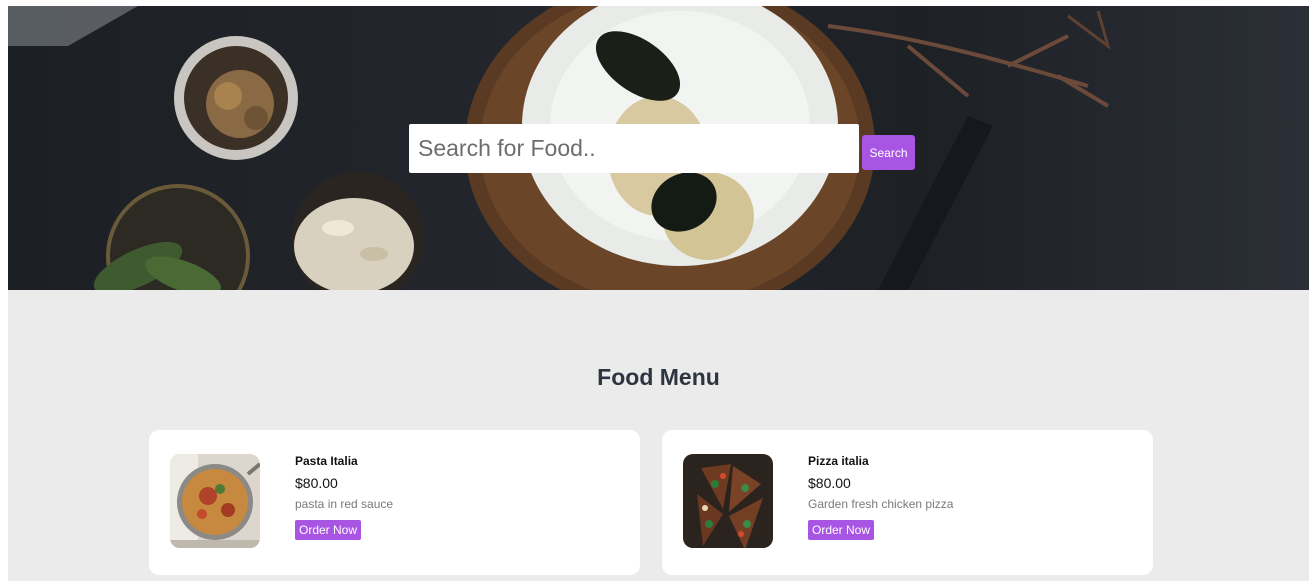  What do you see at coordinates (888, 152) in the screenshot?
I see `search-button: Search` at bounding box center [888, 152].